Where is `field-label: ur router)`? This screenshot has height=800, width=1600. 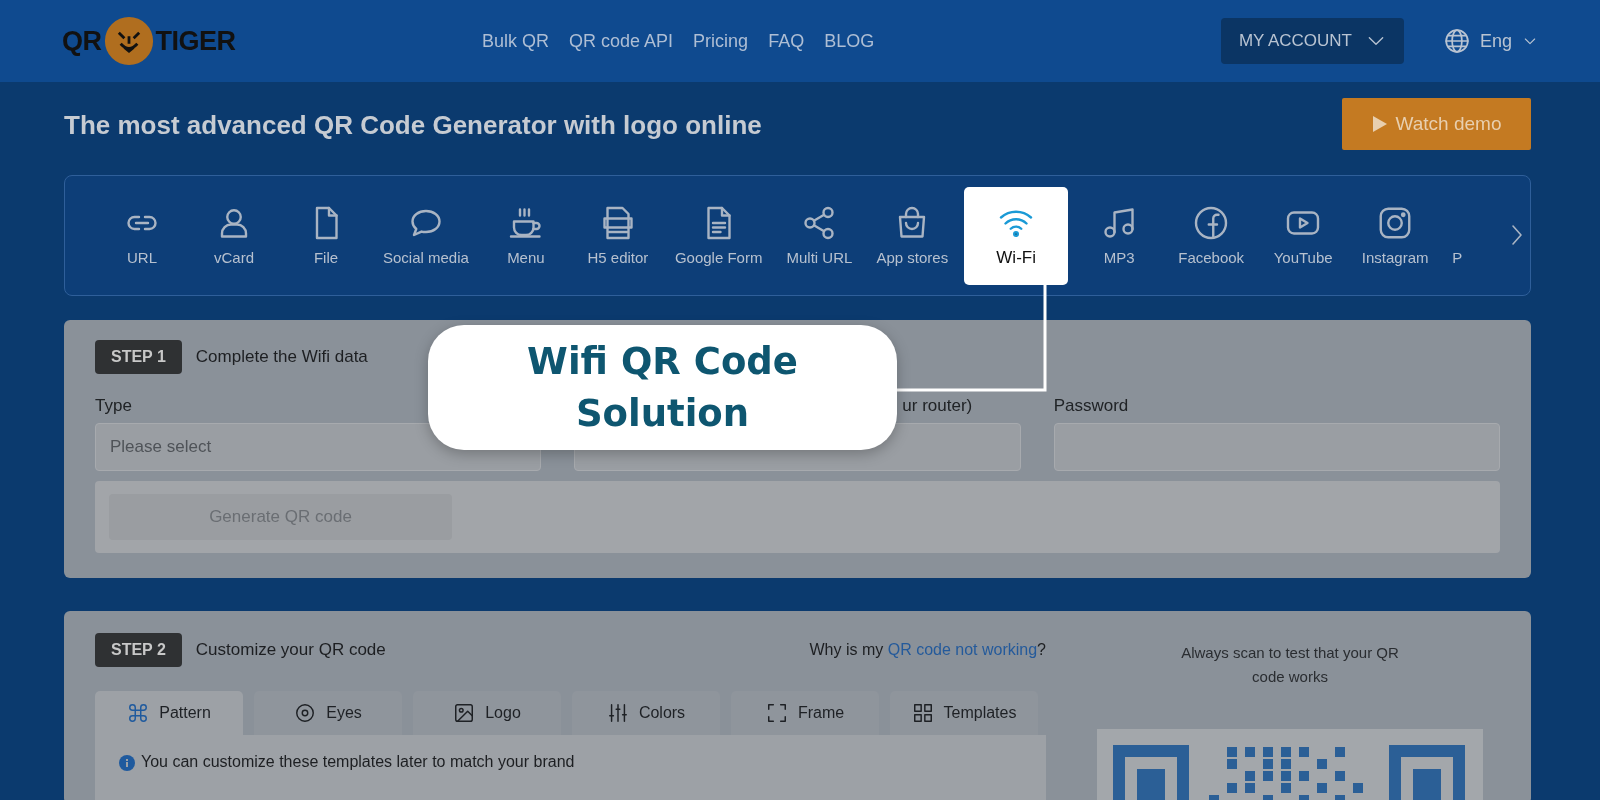
field-label: ur router) is located at coordinates (937, 406).